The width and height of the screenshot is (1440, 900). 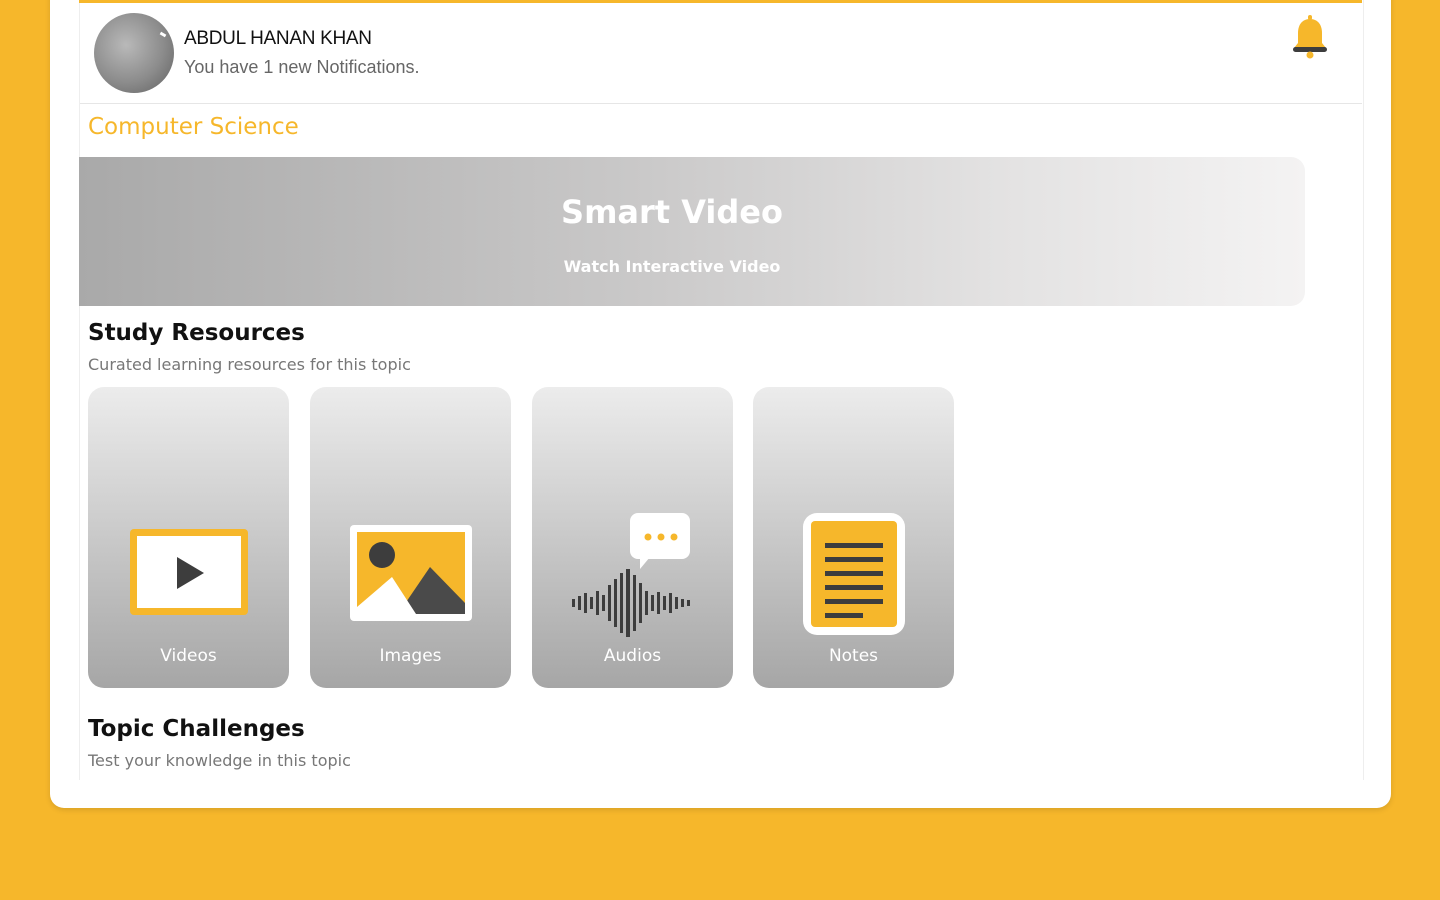 I want to click on topic-challenges-title: Topic Challenges, so click(x=196, y=729).